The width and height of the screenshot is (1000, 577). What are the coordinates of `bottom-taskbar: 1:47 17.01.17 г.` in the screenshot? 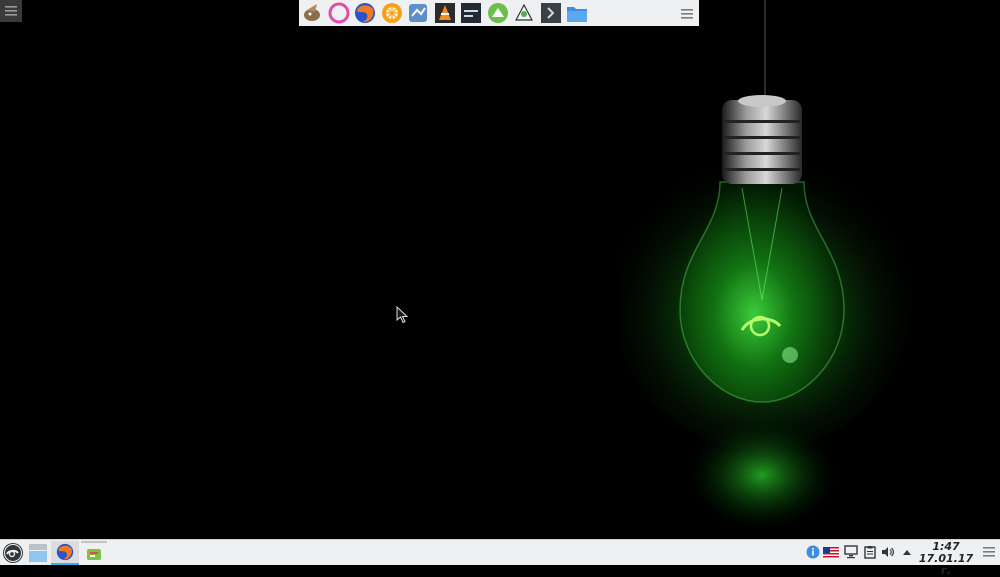 It's located at (500, 558).